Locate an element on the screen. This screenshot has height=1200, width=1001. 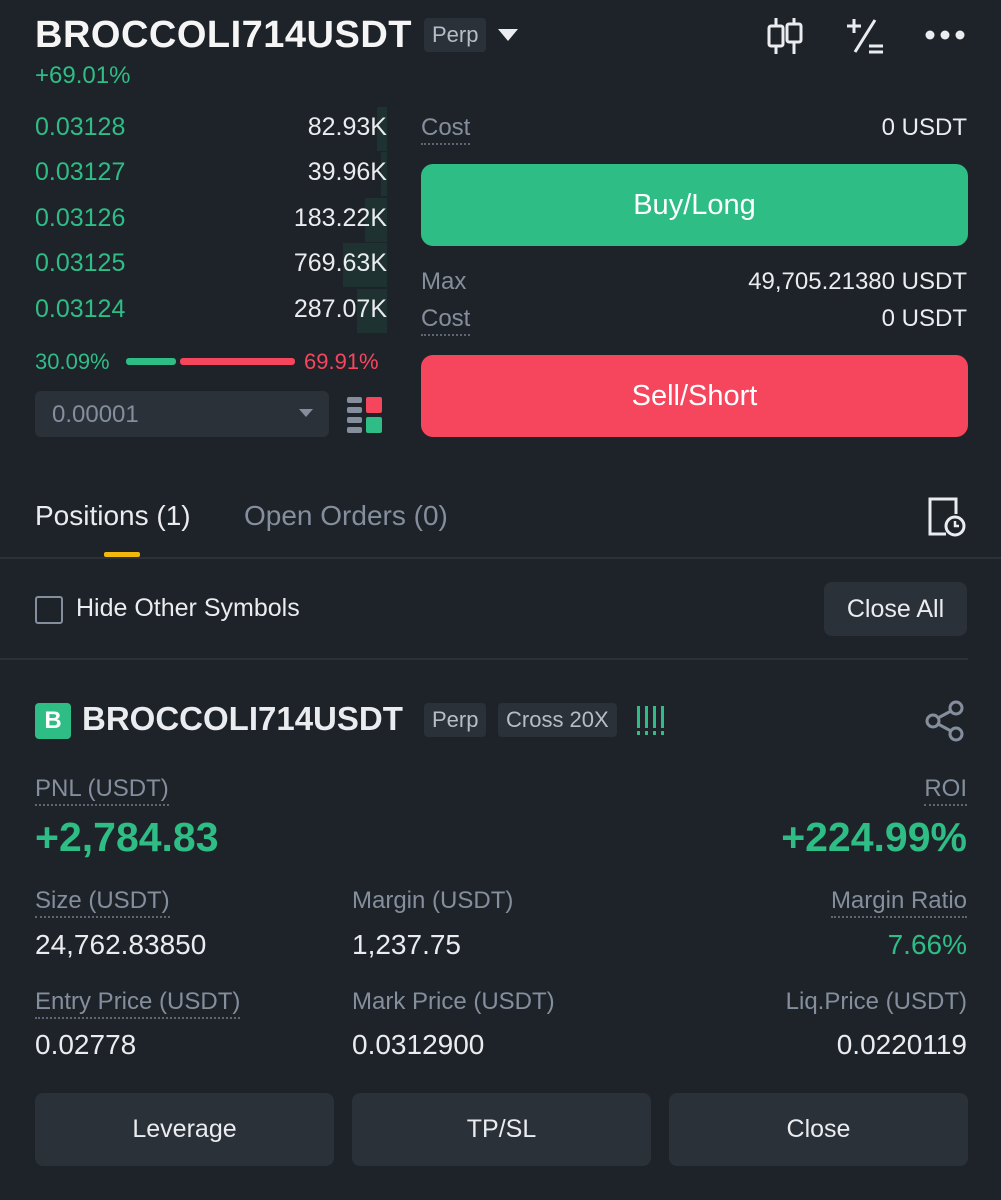
leverage-strength-icon is located at coordinates (650, 720).